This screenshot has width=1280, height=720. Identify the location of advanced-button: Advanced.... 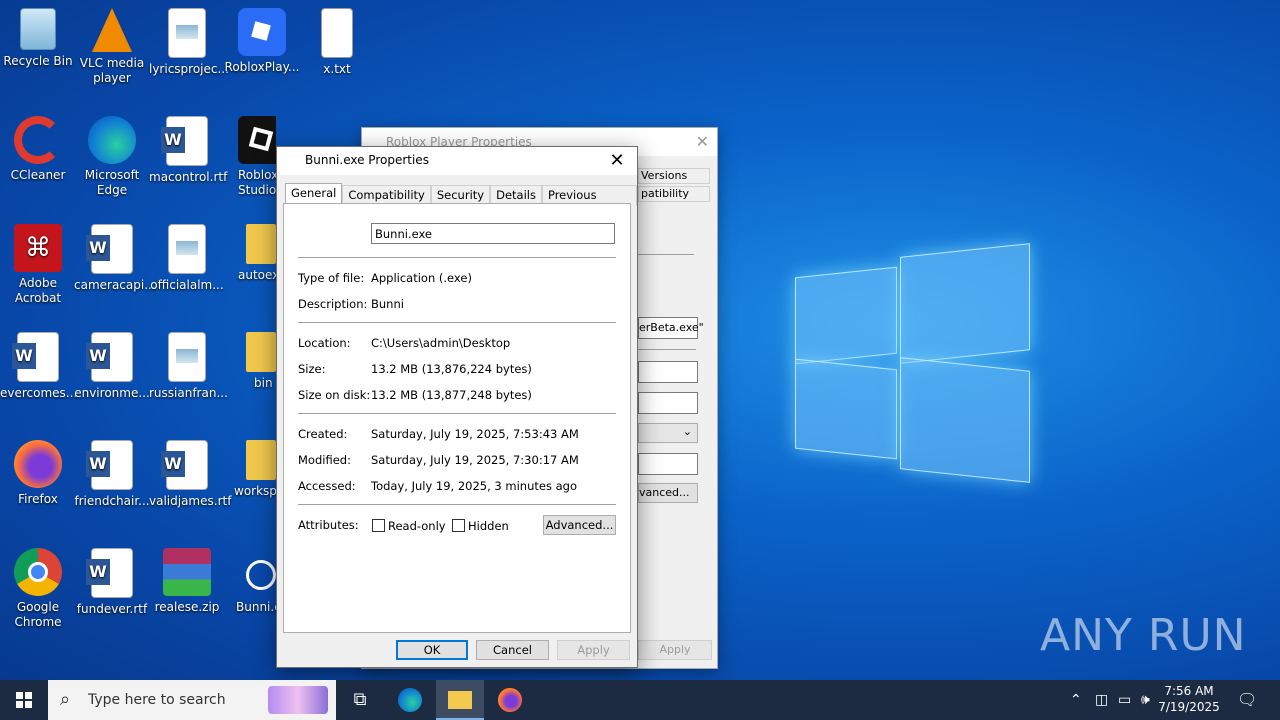
(579, 525).